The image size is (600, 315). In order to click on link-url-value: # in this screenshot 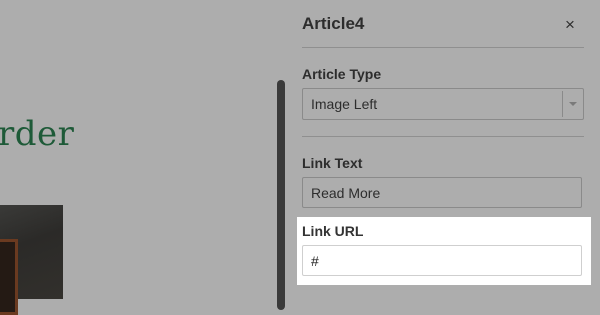, I will do `click(315, 261)`.